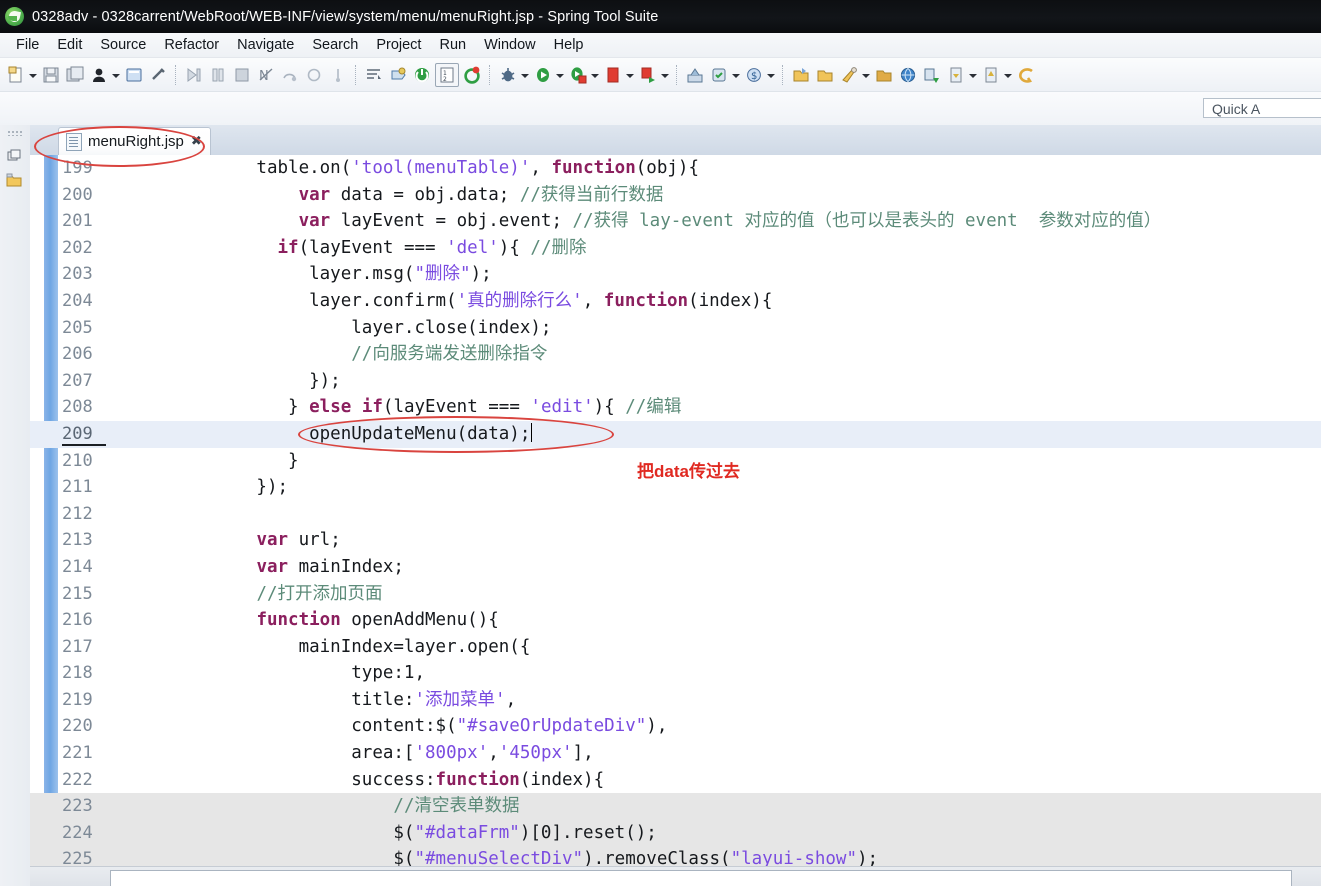  What do you see at coordinates (14, 156) in the screenshot?
I see `package-explorer-icon` at bounding box center [14, 156].